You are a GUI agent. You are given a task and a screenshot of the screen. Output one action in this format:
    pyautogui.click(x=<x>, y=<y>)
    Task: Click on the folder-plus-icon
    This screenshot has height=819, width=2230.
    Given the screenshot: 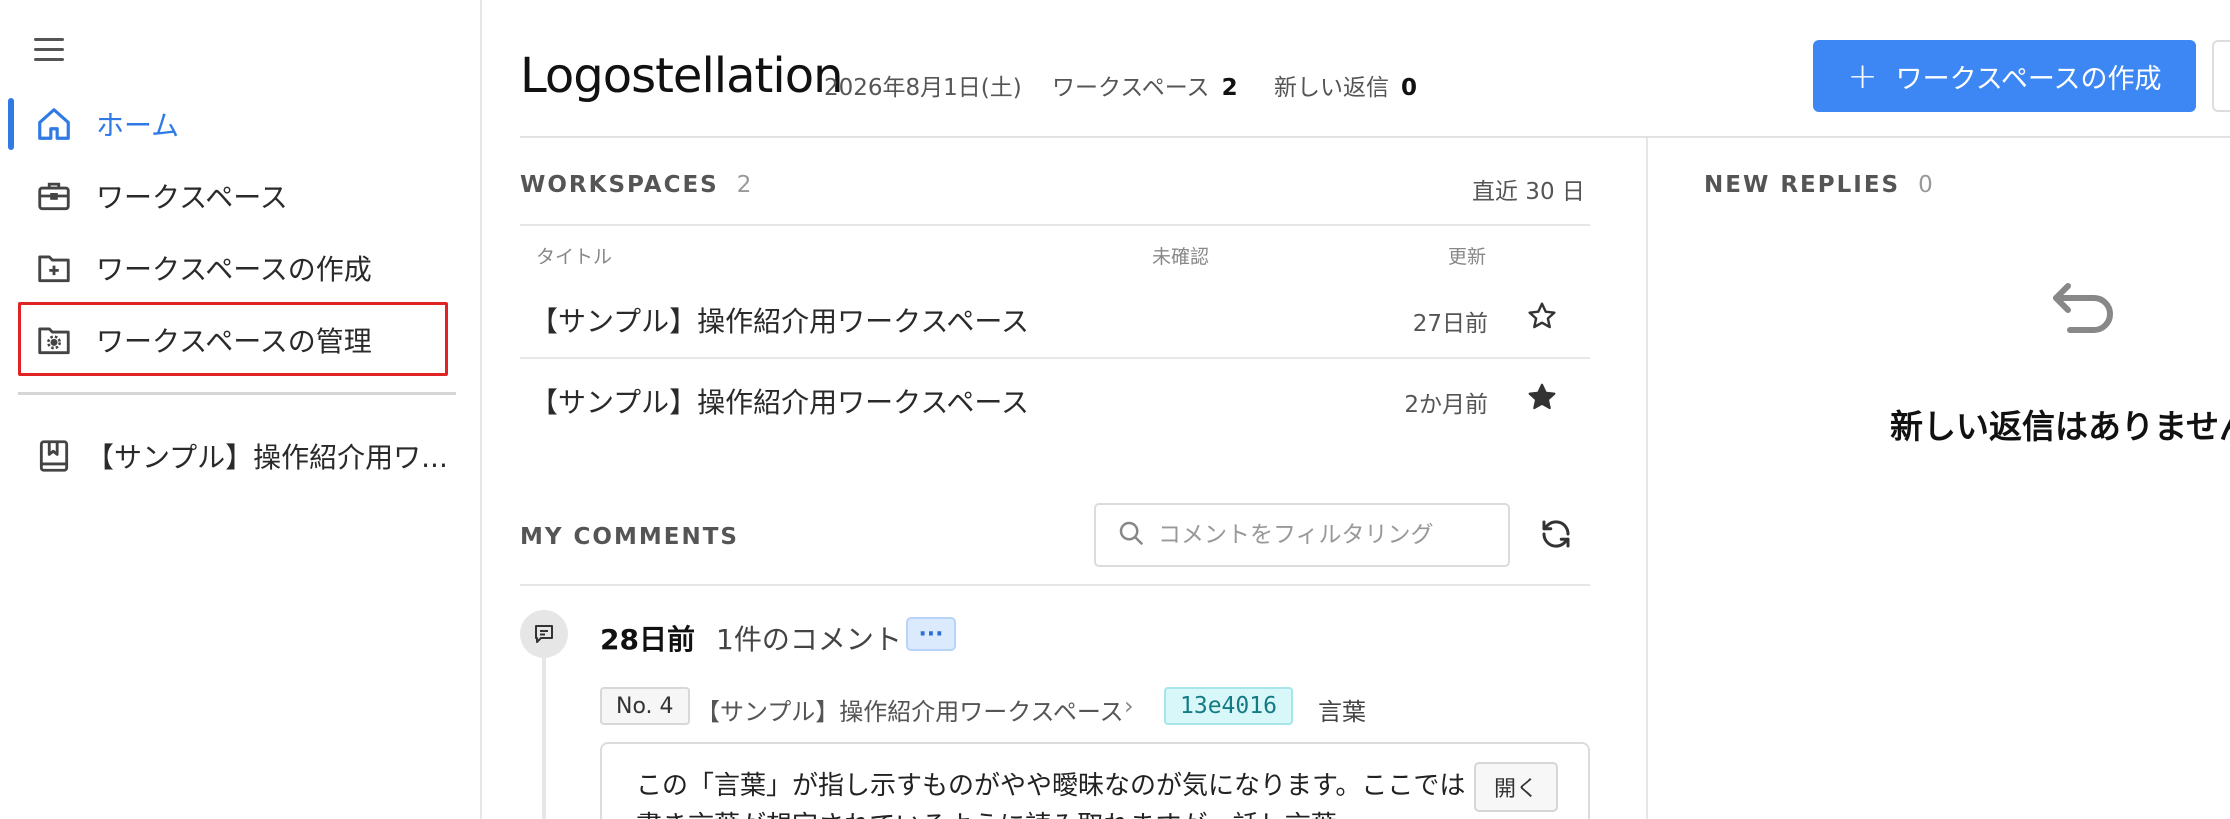 What is the action you would take?
    pyautogui.click(x=54, y=268)
    